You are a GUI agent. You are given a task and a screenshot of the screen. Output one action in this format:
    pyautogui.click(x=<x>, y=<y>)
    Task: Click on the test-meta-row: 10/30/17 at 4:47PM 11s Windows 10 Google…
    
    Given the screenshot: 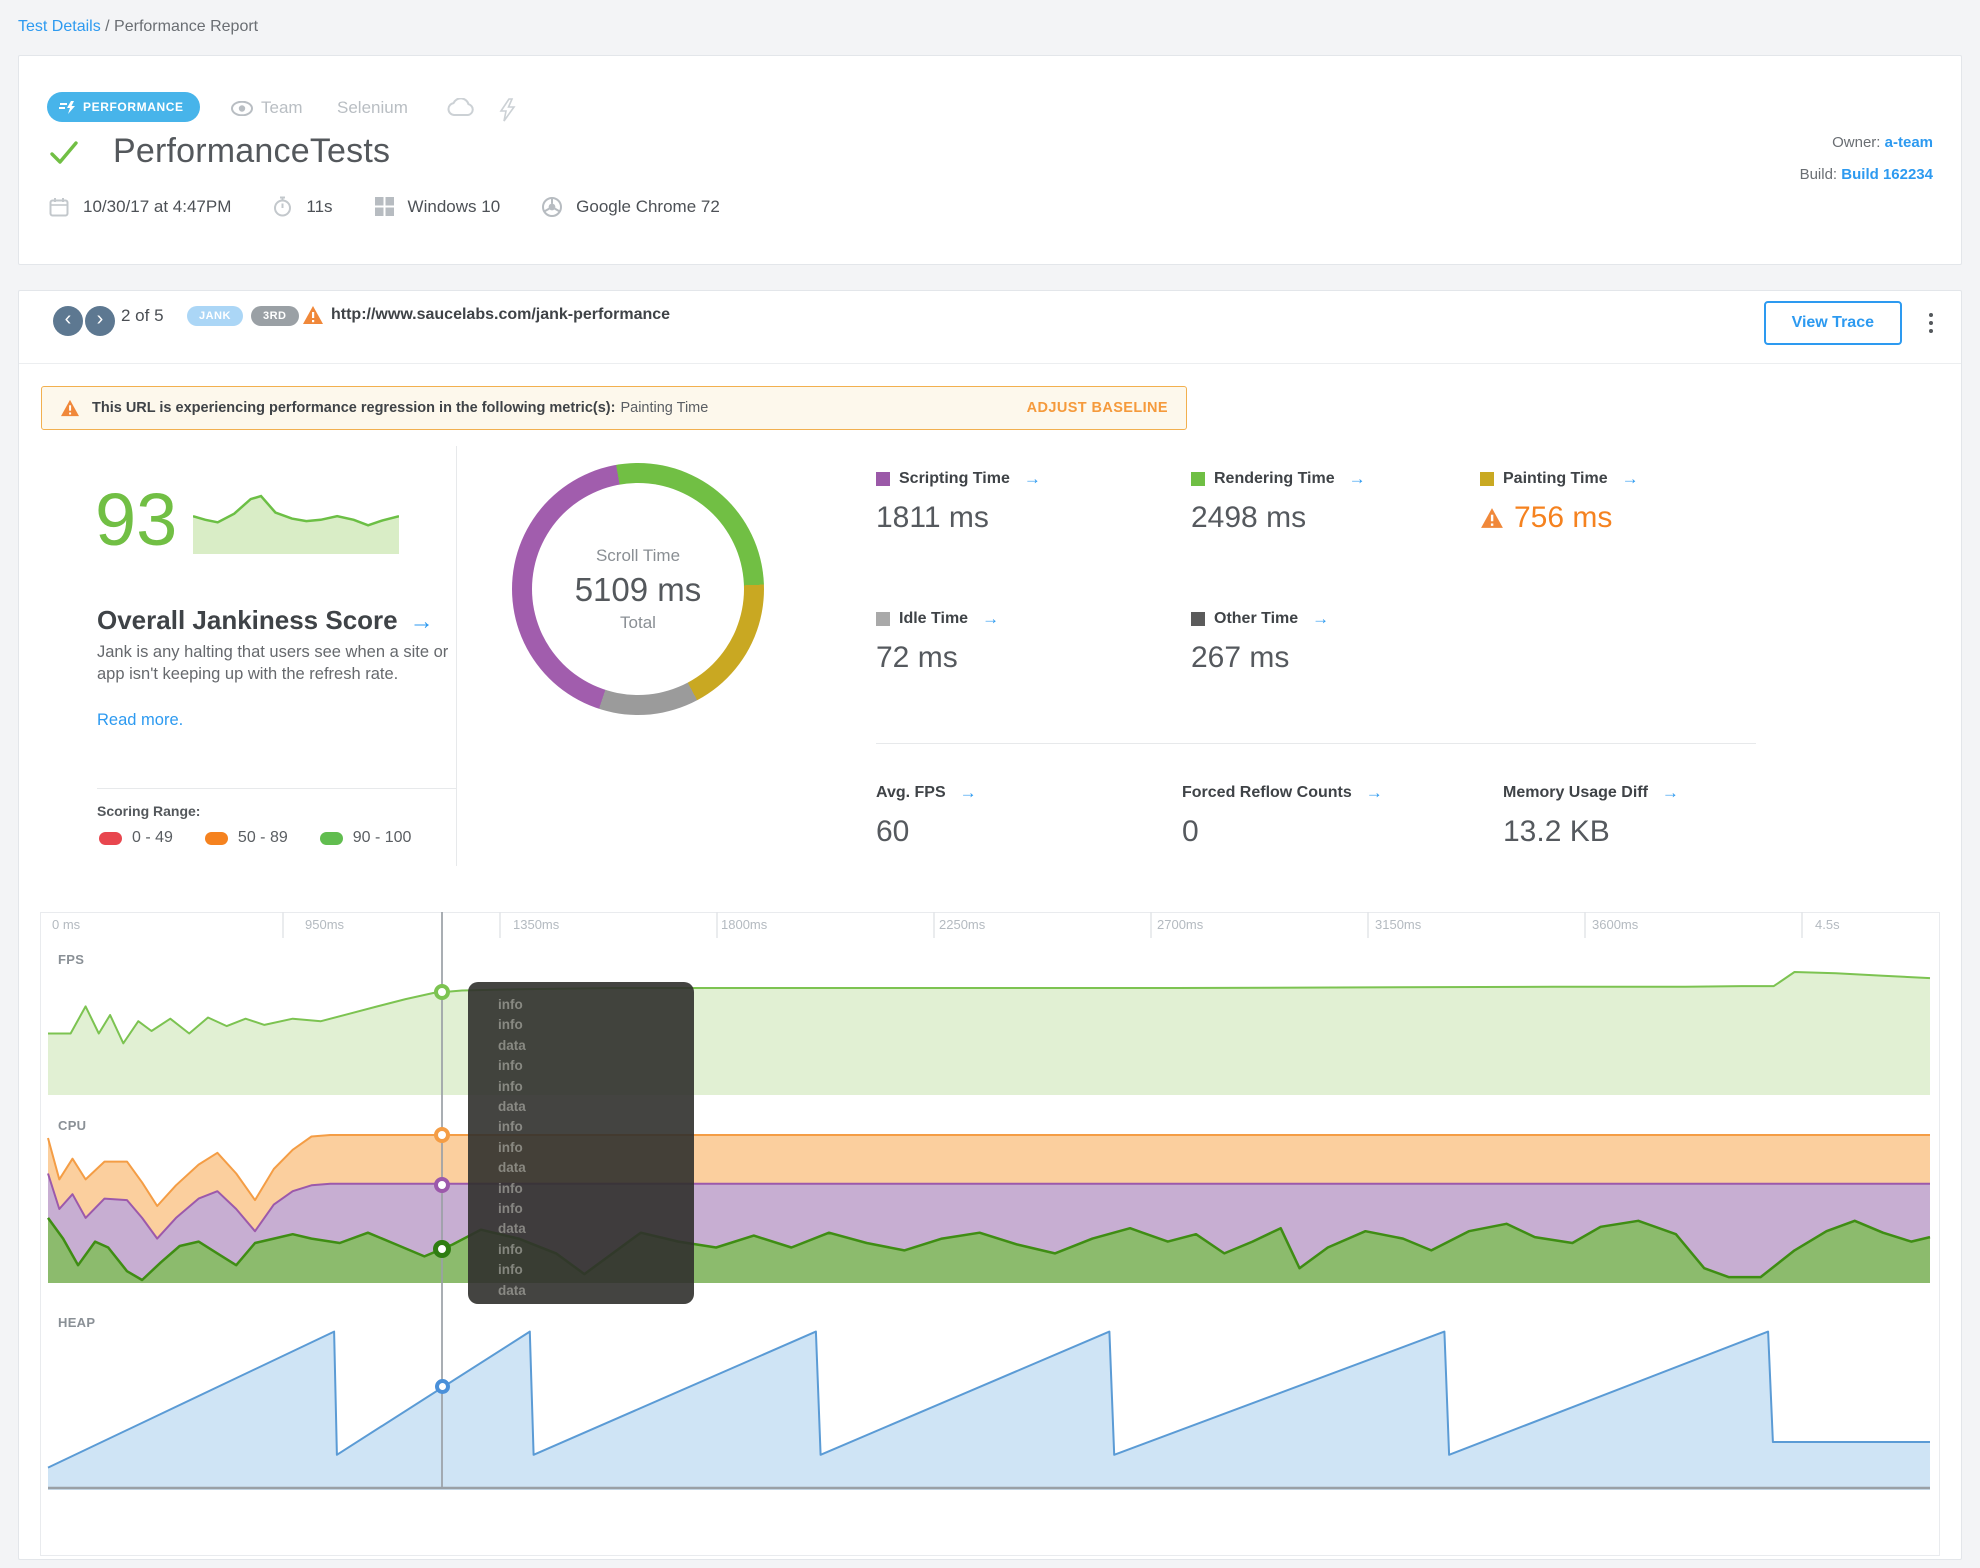 What is the action you would take?
    pyautogui.click(x=384, y=206)
    